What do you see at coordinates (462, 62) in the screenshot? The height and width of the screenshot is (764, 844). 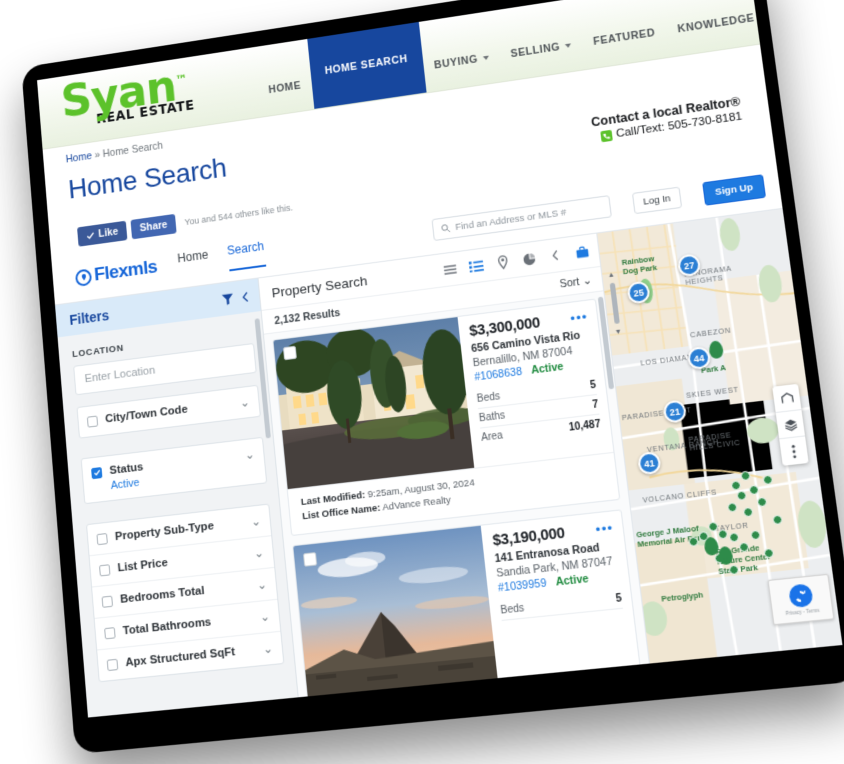 I see `nav-item-buying: BUYING` at bounding box center [462, 62].